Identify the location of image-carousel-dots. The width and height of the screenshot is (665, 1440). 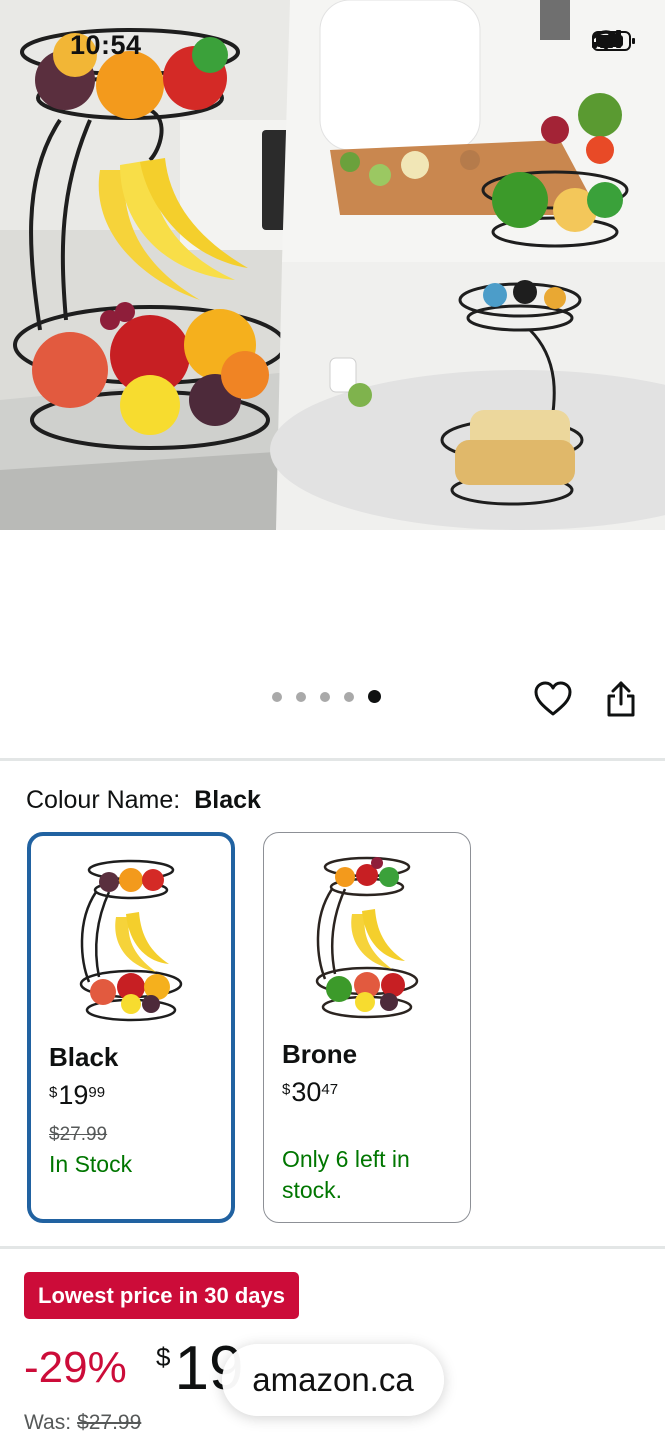
(326, 696).